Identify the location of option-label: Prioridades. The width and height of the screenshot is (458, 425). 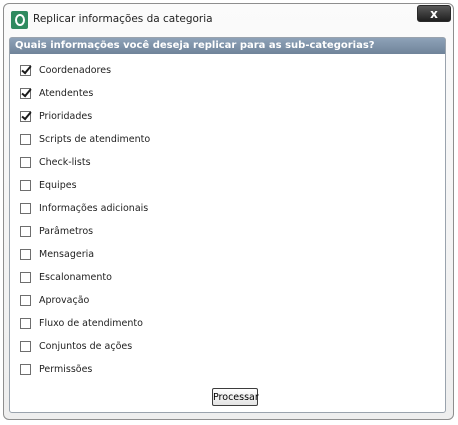
(66, 116).